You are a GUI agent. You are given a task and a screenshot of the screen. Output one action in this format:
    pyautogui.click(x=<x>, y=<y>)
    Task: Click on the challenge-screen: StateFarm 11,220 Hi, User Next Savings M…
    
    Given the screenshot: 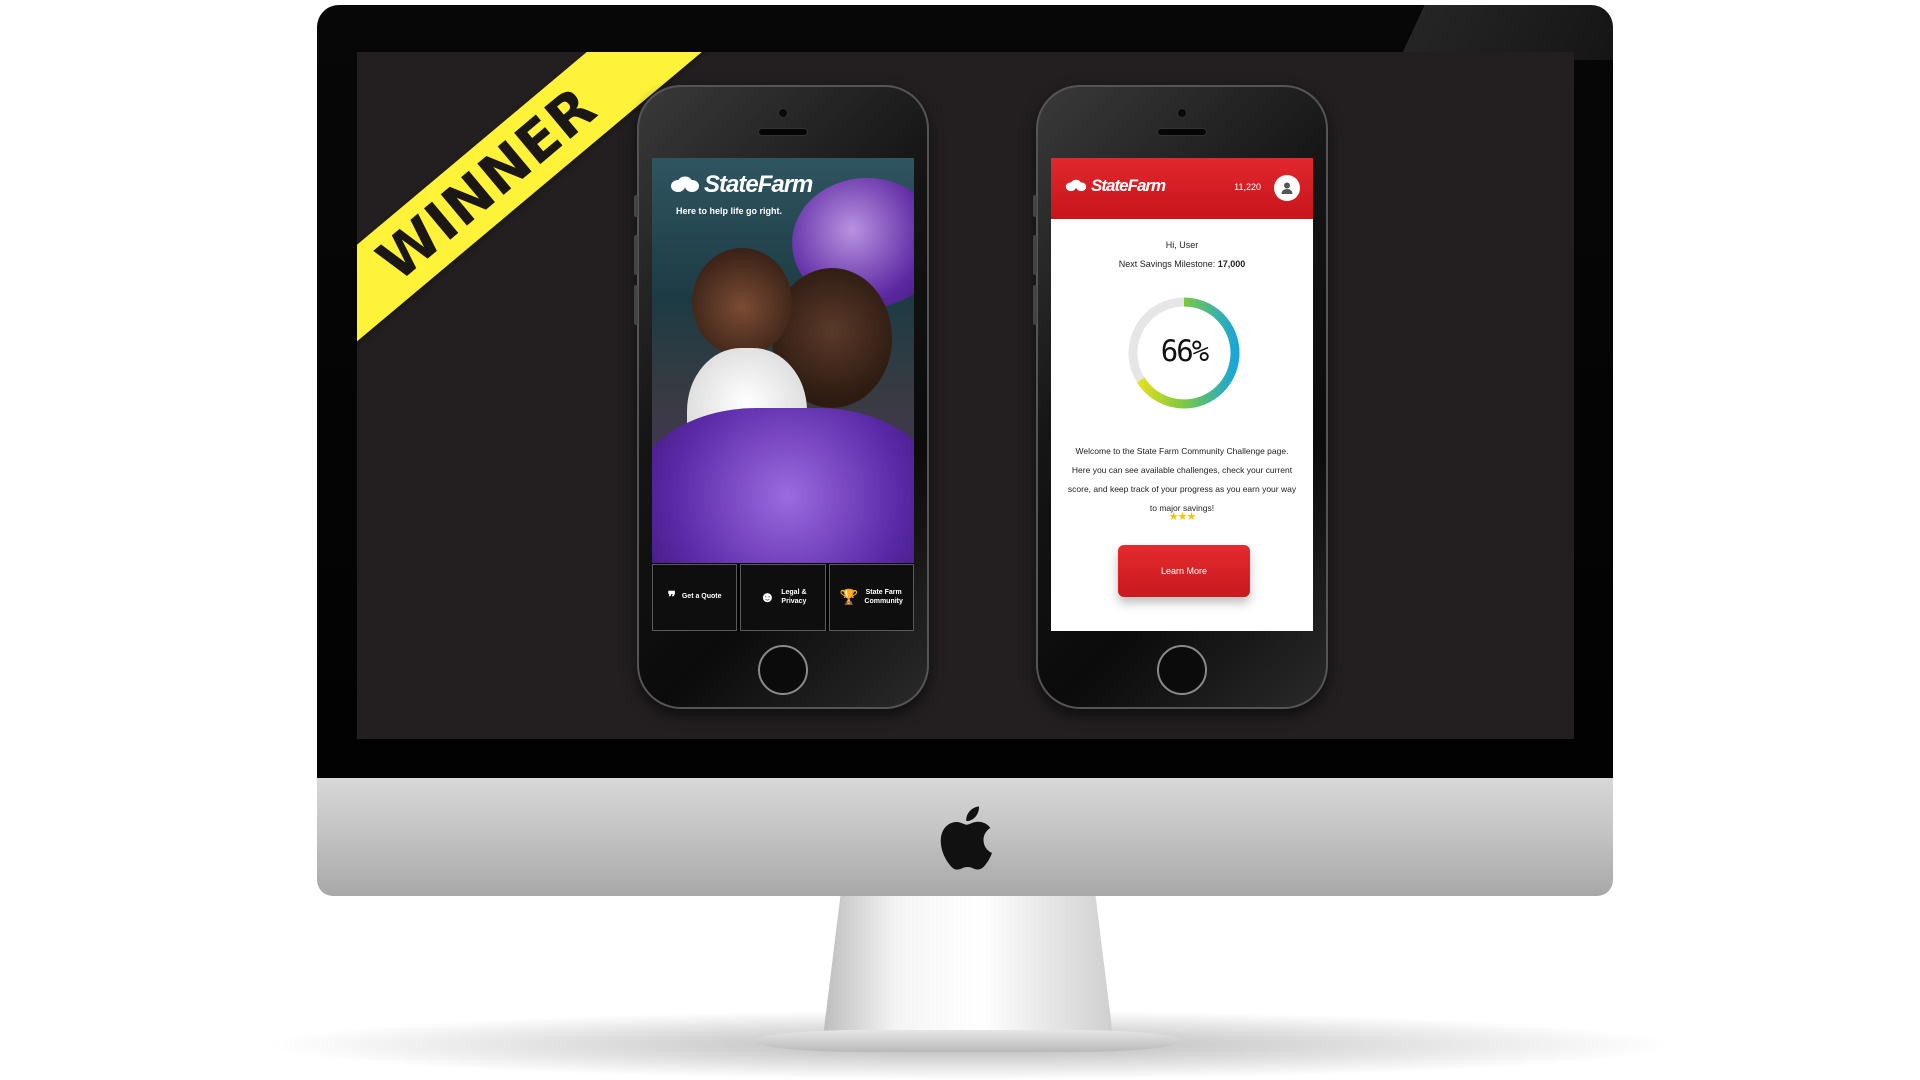 What is the action you would take?
    pyautogui.click(x=1182, y=394)
    